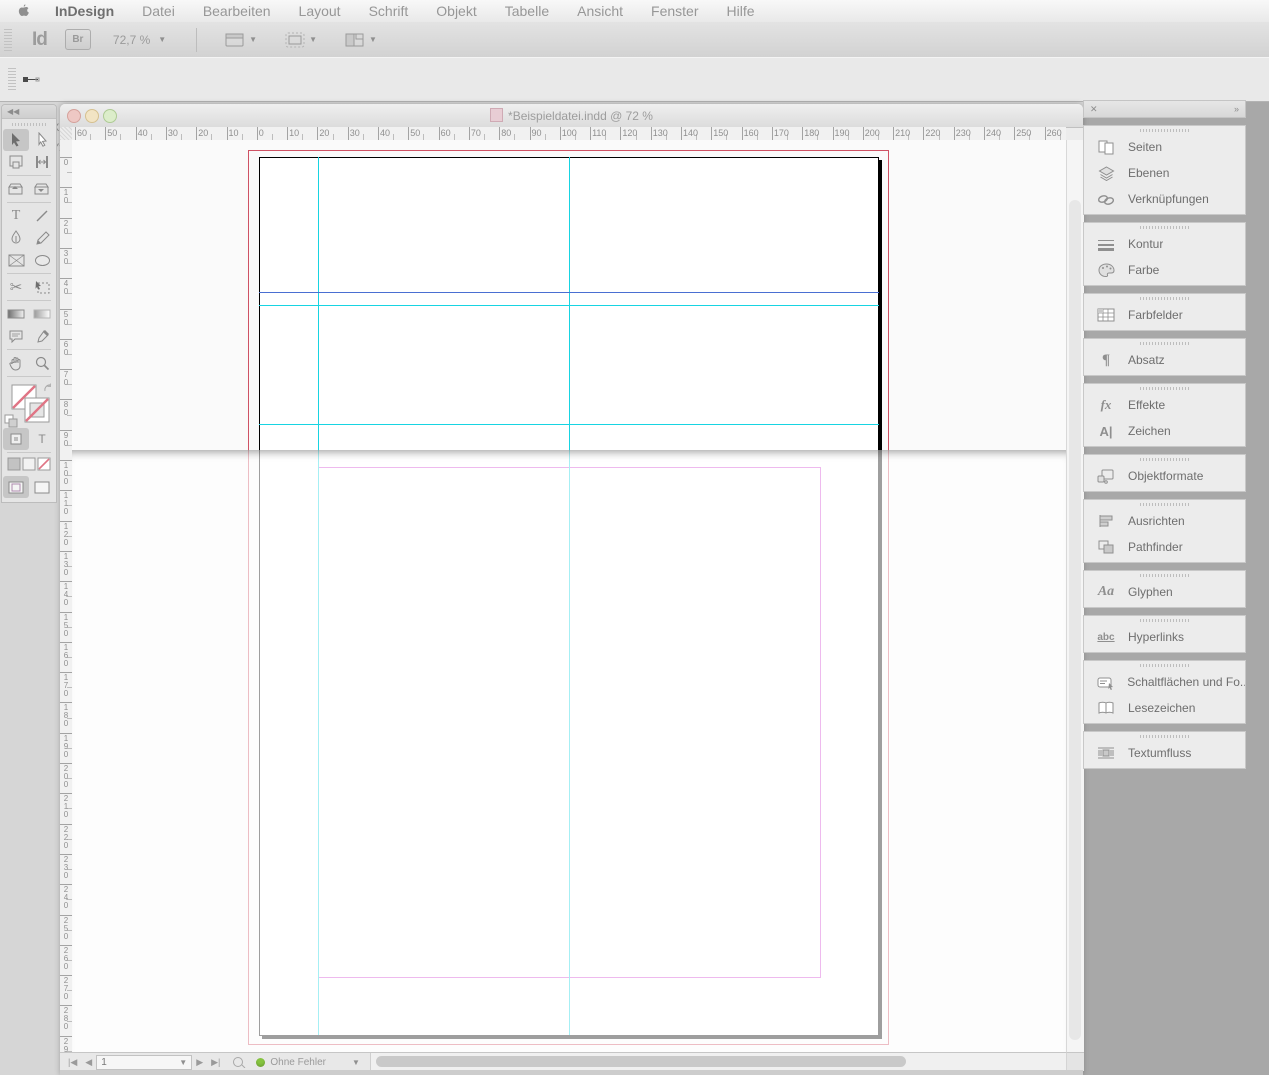 The width and height of the screenshot is (1269, 1075). What do you see at coordinates (1164, 708) in the screenshot?
I see `panel-button-lesezeichen: Lesezeichen` at bounding box center [1164, 708].